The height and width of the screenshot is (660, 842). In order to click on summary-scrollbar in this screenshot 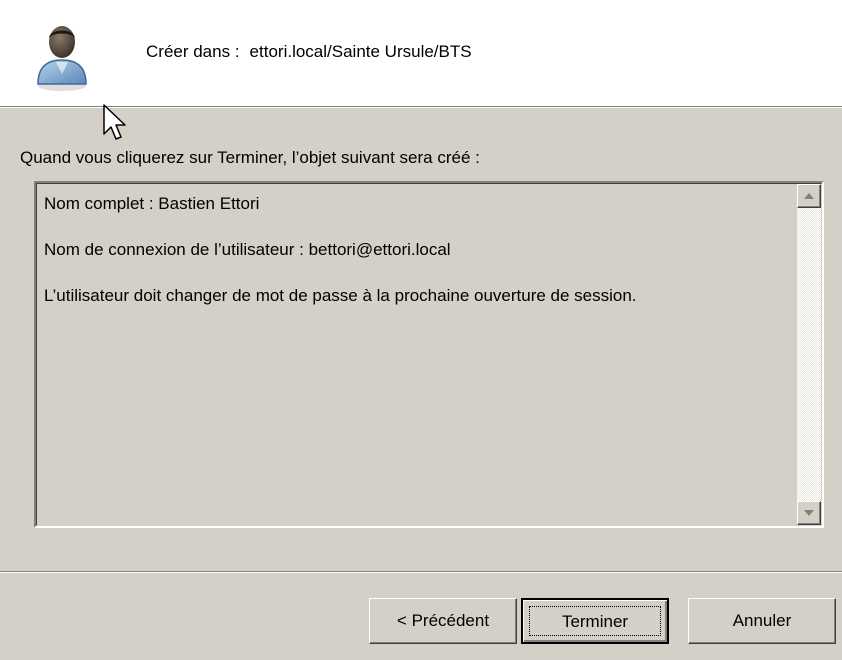, I will do `click(809, 354)`.